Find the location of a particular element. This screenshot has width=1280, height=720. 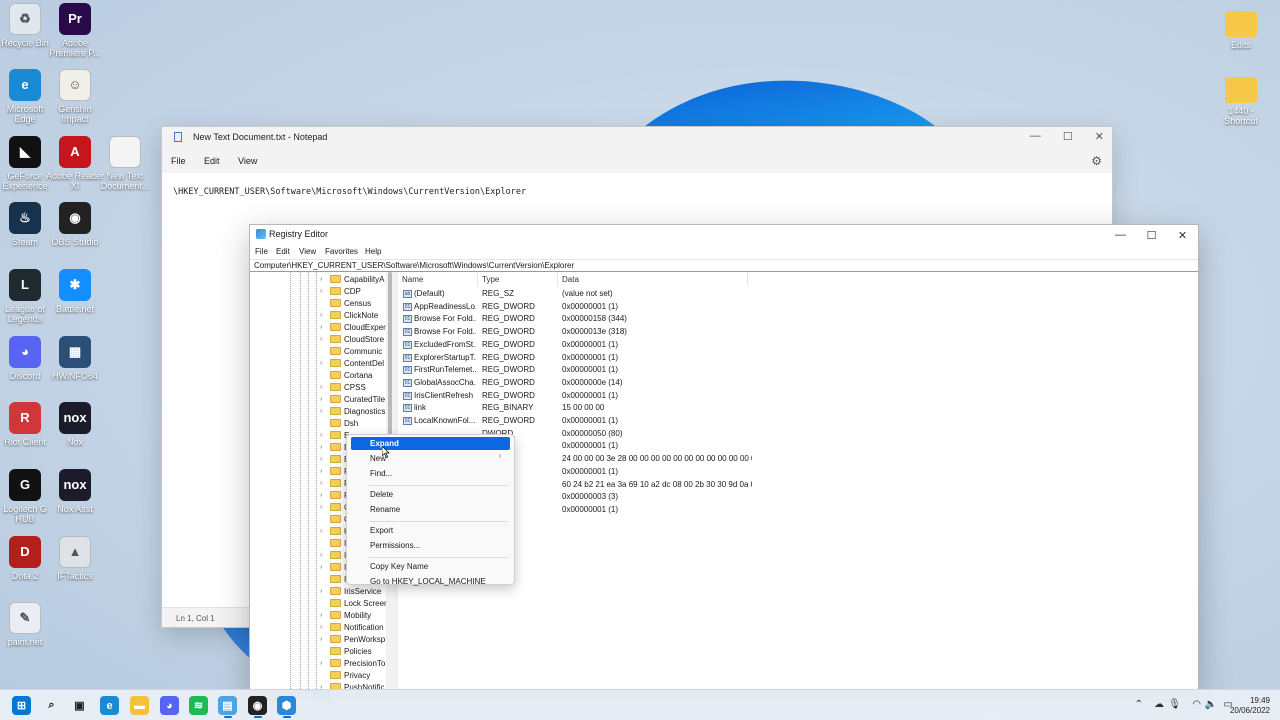

tree-key-item: Privacy is located at coordinates (345, 675).